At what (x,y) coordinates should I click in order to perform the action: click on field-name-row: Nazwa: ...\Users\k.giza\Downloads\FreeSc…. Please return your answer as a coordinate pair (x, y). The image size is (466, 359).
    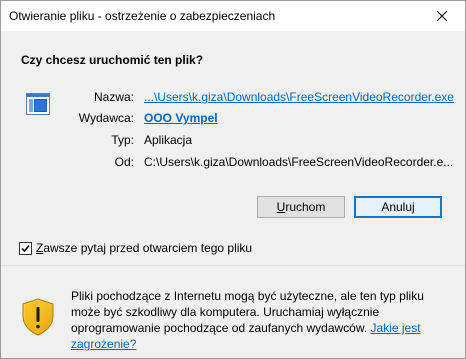
    Looking at the image, I should click on (264, 98).